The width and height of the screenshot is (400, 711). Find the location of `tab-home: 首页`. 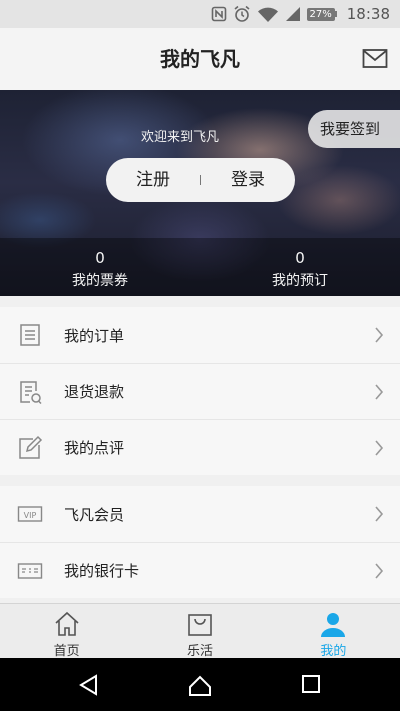

tab-home: 首页 is located at coordinates (66, 631).